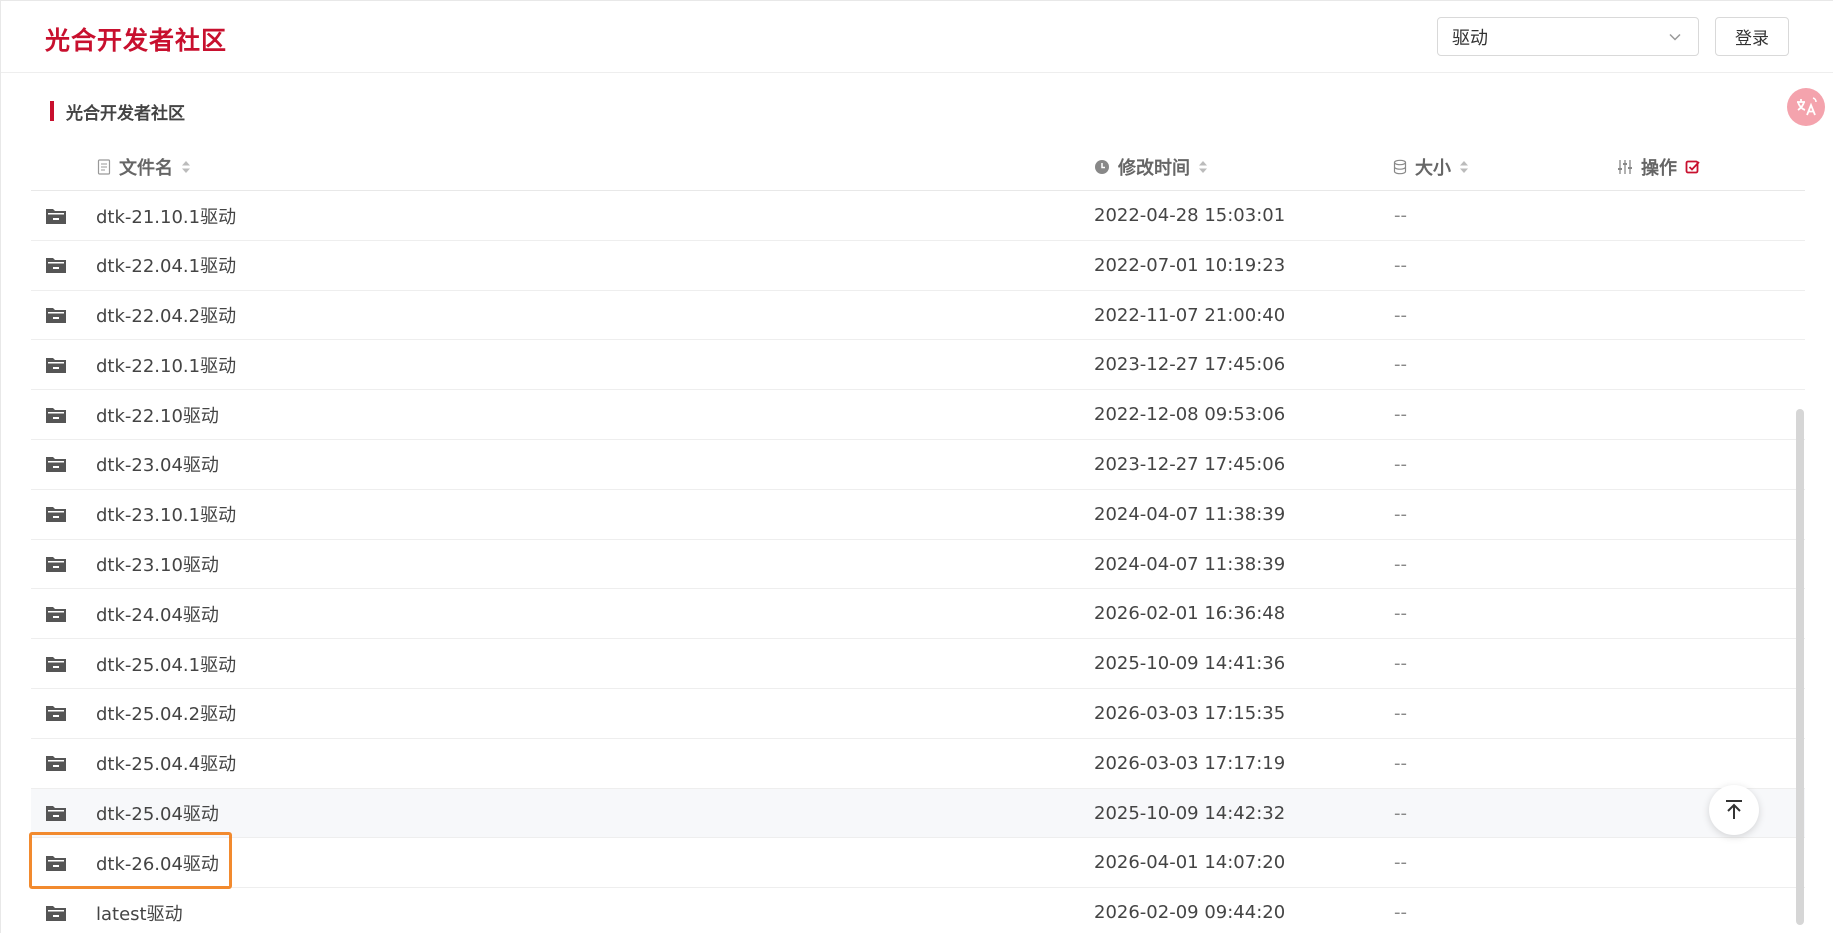 The image size is (1833, 933). I want to click on column-time: 修改时间, so click(1151, 166).